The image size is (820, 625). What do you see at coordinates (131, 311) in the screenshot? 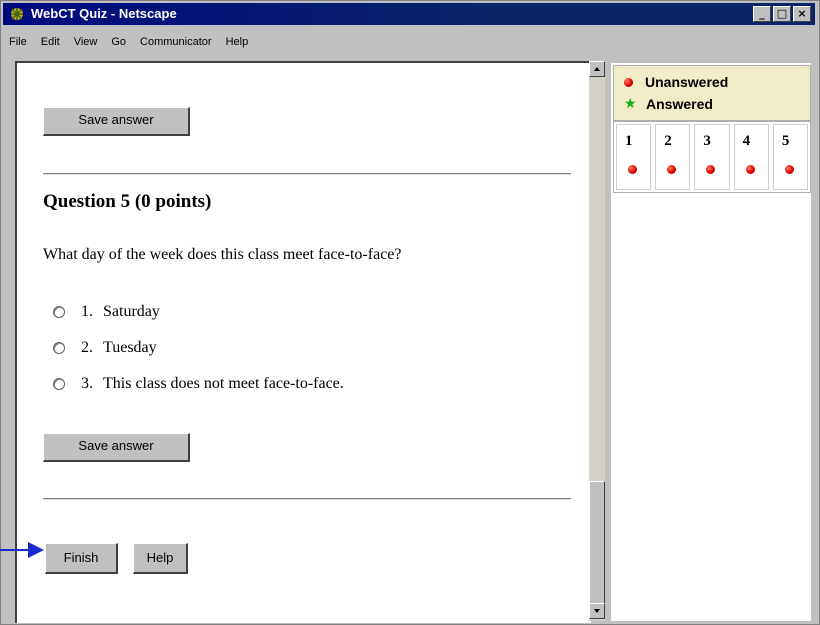
I see `option-label: Saturday` at bounding box center [131, 311].